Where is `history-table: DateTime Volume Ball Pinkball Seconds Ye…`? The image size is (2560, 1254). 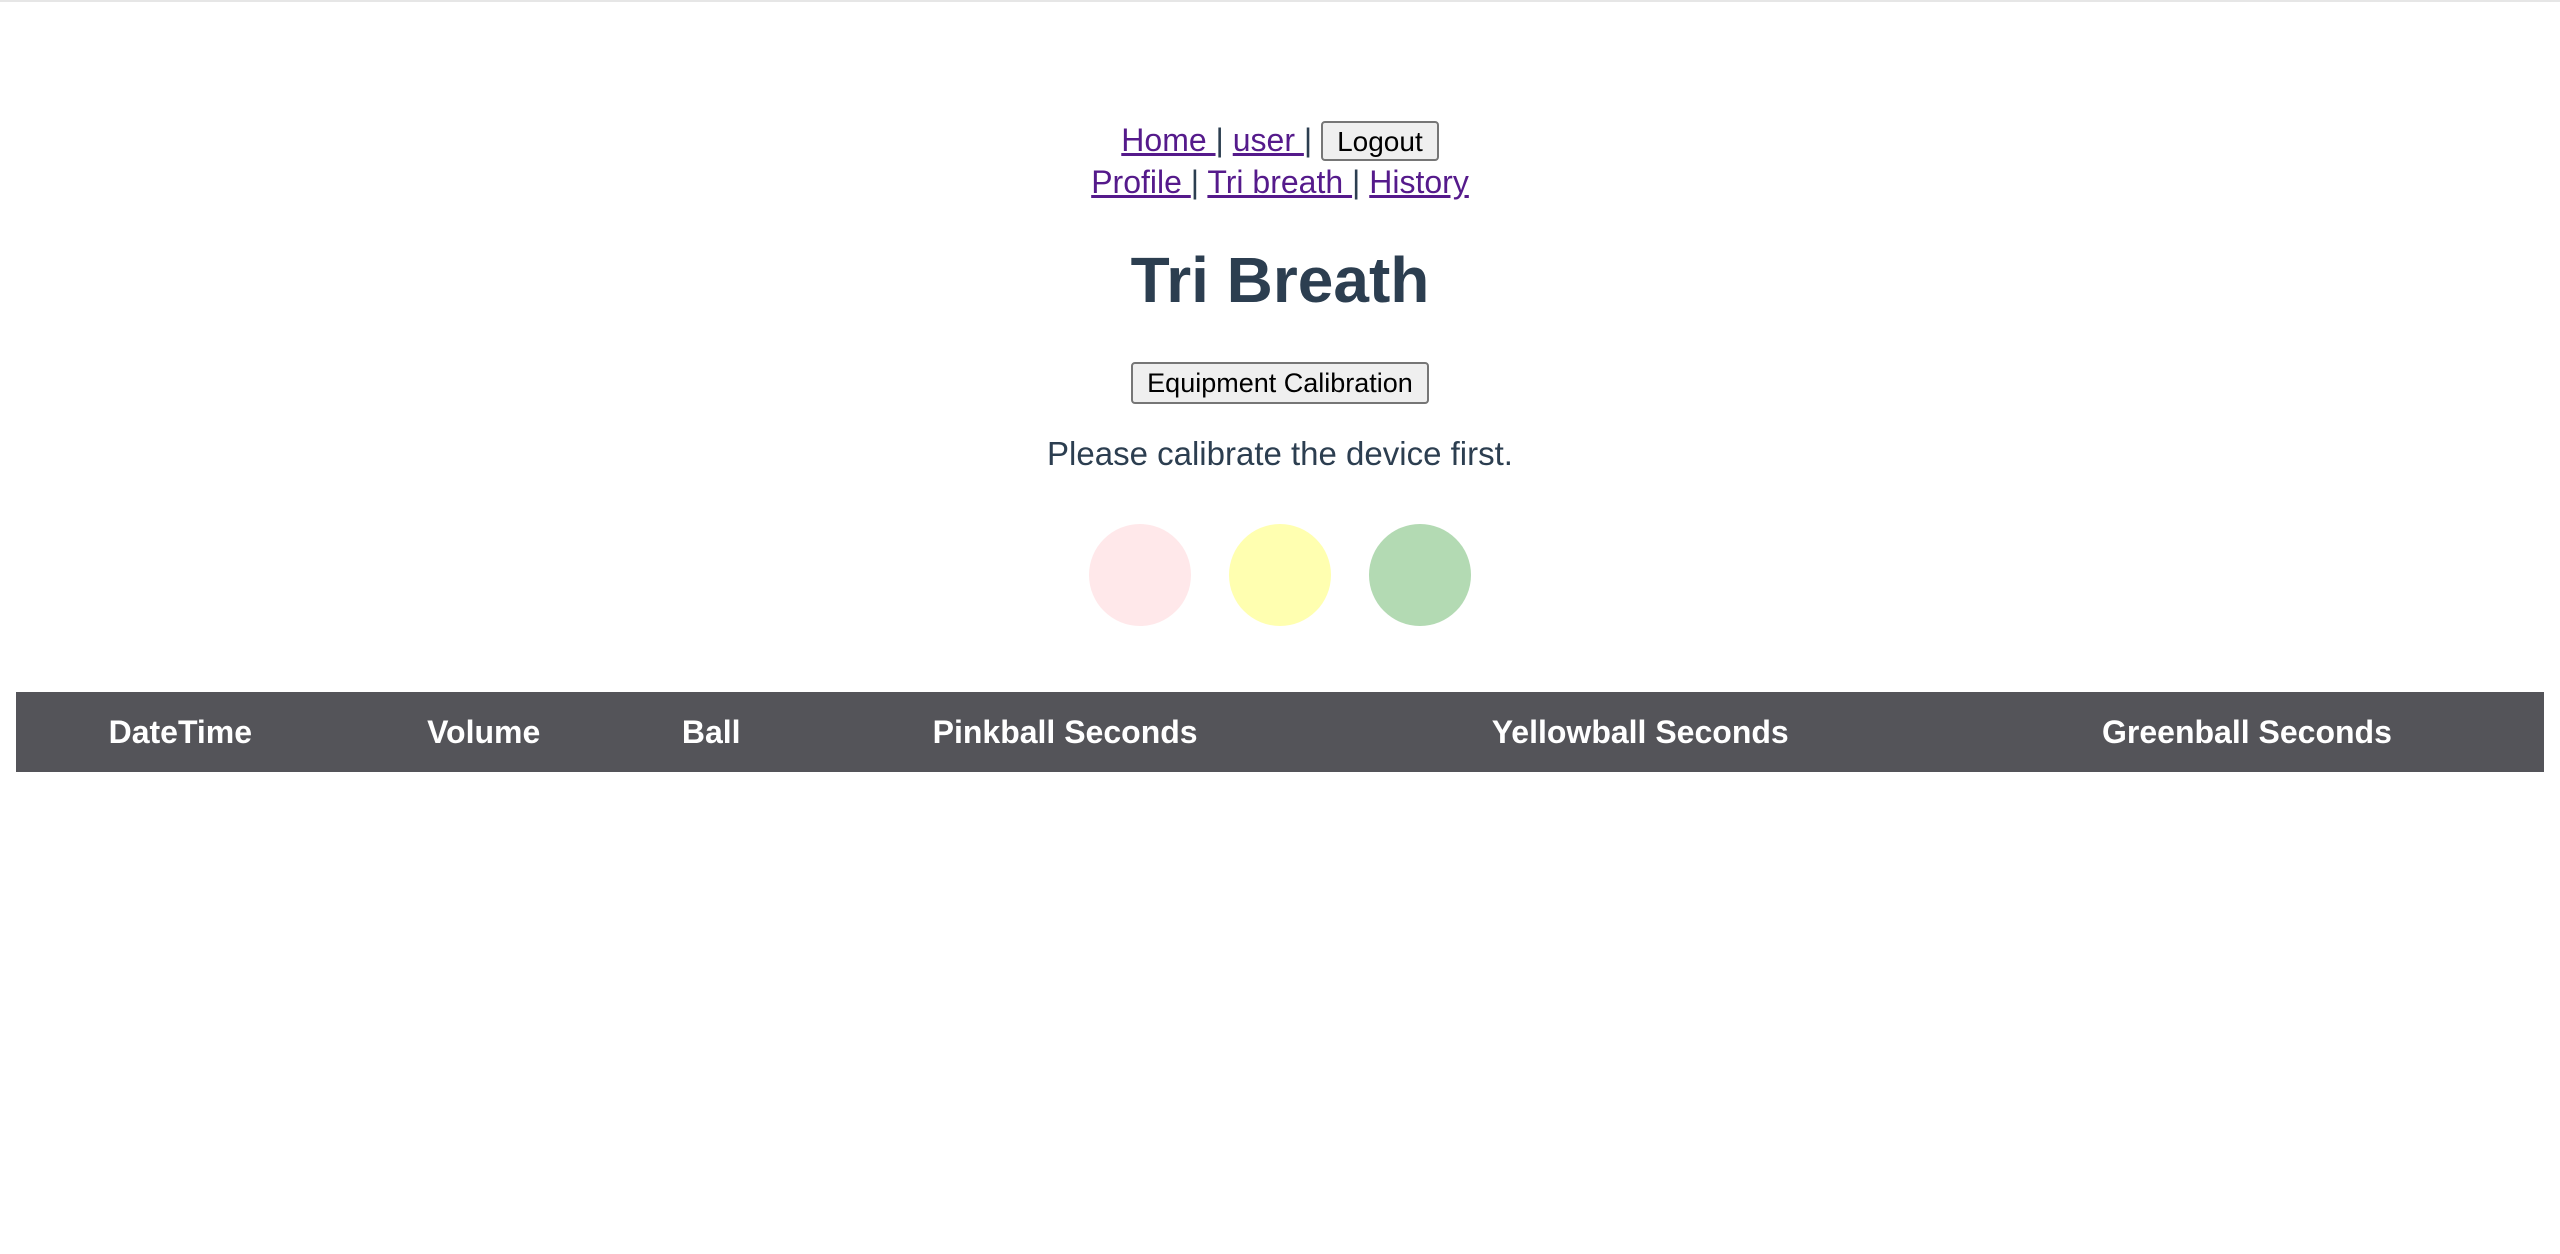 history-table: DateTime Volume Ball Pinkball Seconds Ye… is located at coordinates (1280, 732).